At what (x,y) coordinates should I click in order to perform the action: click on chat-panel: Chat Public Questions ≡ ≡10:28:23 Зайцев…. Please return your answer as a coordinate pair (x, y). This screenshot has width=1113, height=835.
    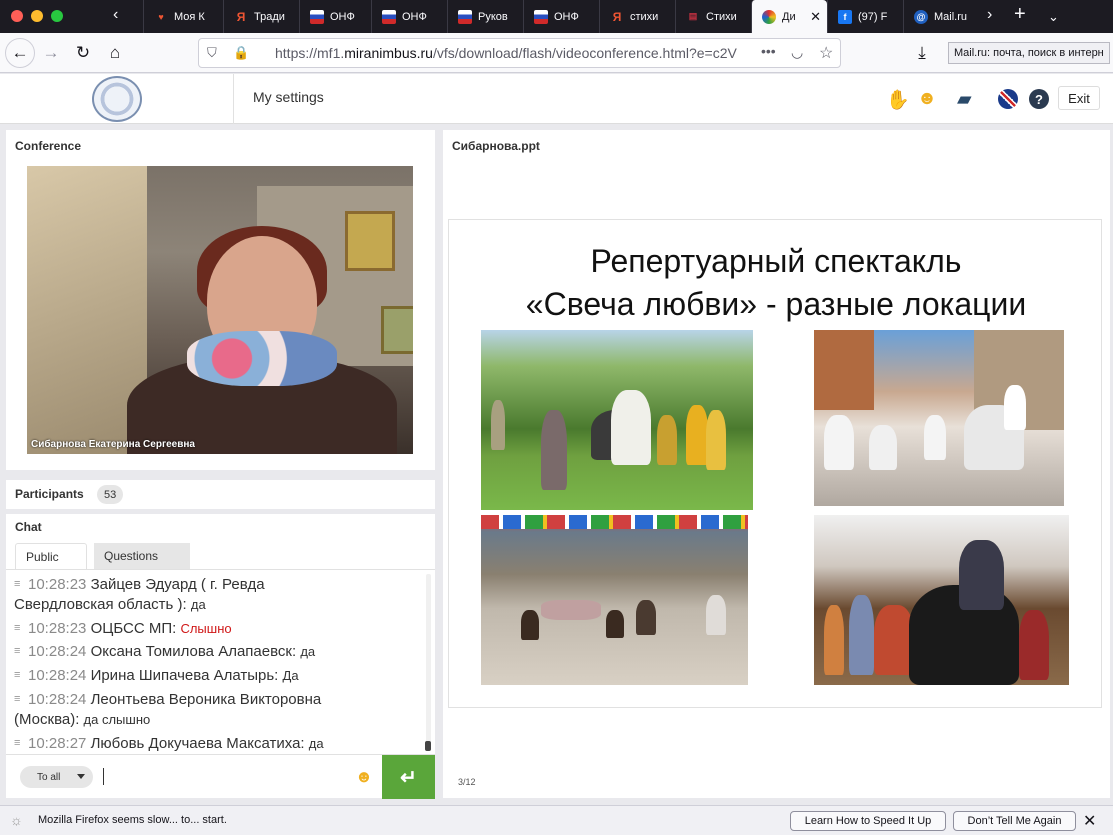
    Looking at the image, I should click on (220, 656).